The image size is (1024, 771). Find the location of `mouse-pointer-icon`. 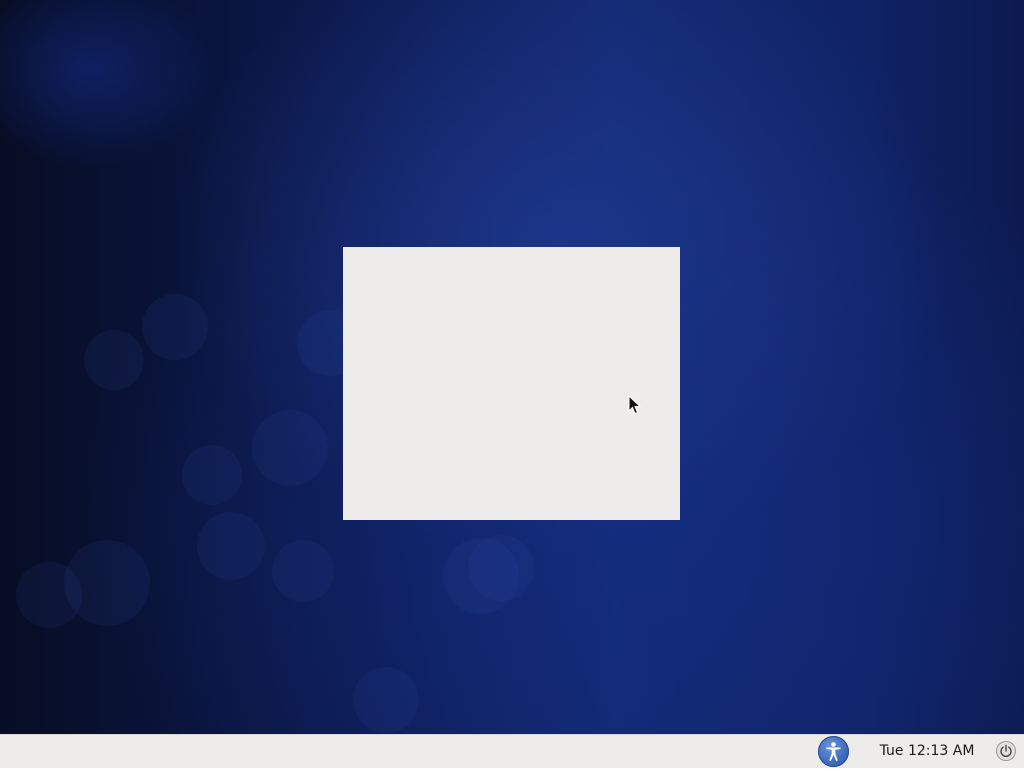

mouse-pointer-icon is located at coordinates (635, 405).